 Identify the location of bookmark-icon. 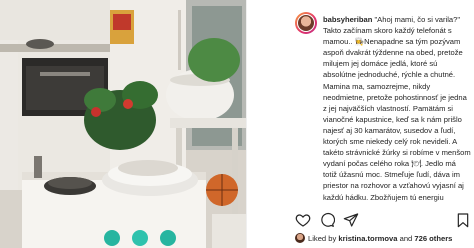
(463, 220).